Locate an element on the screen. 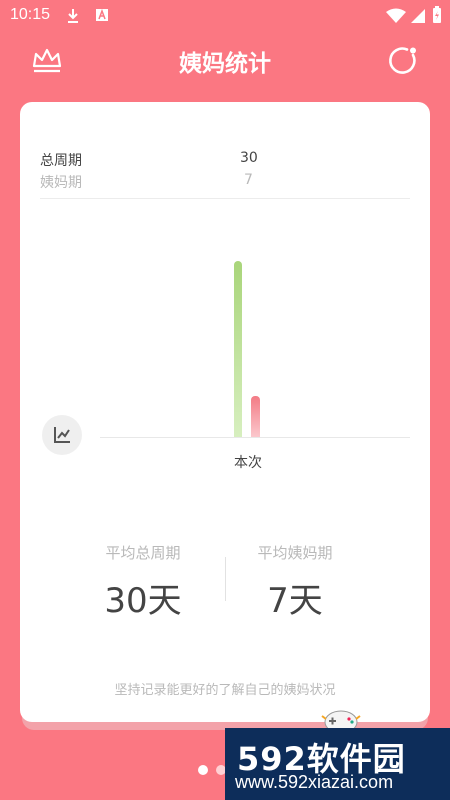 Image resolution: width=450 pixels, height=800 pixels. chart-toggle-button is located at coordinates (62, 435).